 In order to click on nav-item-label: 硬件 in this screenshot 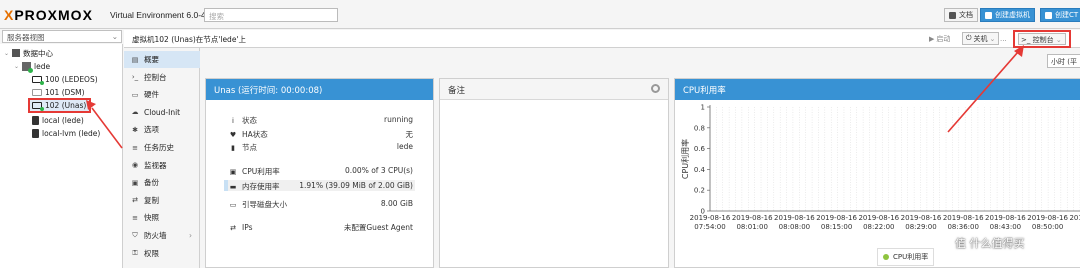, I will do `click(151, 95)`.